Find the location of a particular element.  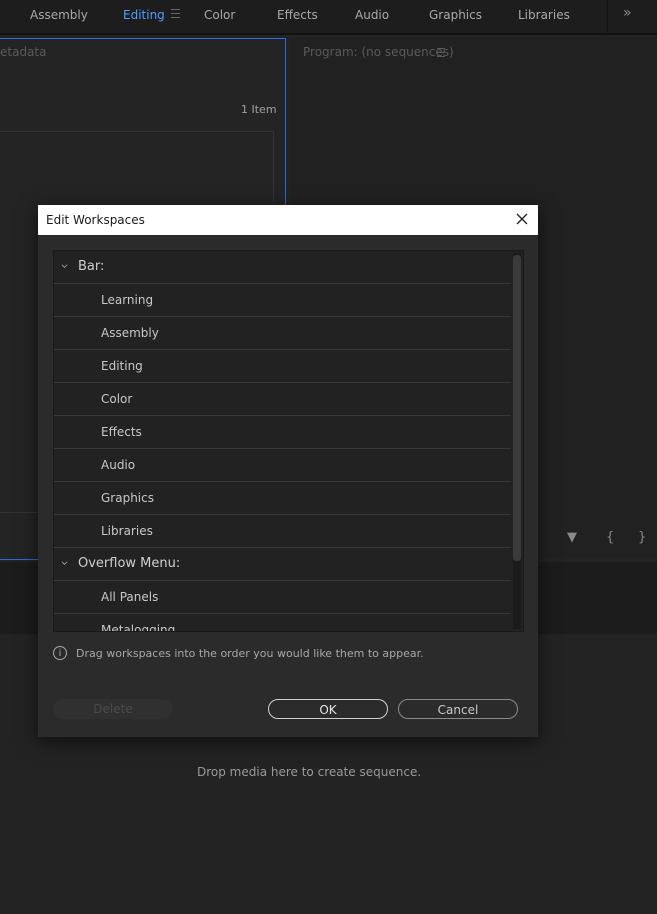

scrollbar-thumb is located at coordinates (517, 408).